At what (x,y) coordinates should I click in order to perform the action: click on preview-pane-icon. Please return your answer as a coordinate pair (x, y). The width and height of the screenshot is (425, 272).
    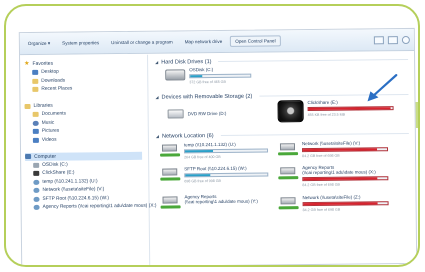
    Looking at the image, I should click on (392, 39).